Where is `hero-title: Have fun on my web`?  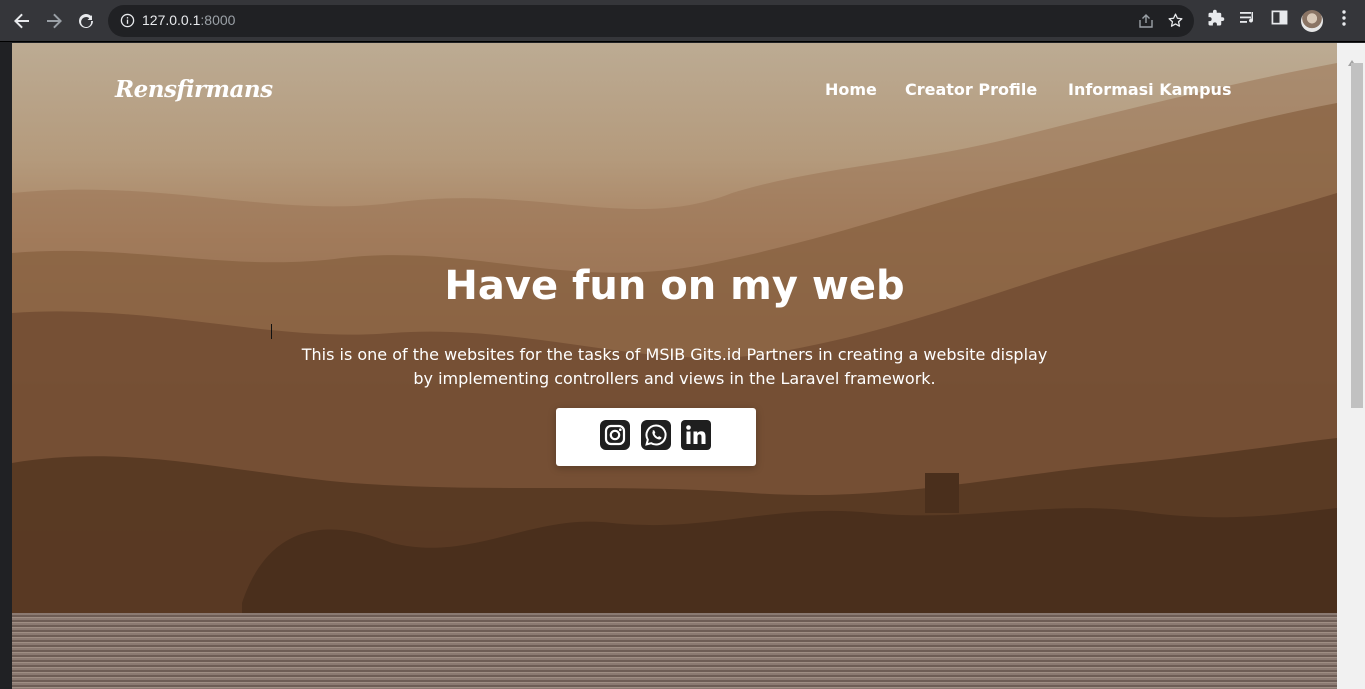
hero-title: Have fun on my web is located at coordinates (674, 286).